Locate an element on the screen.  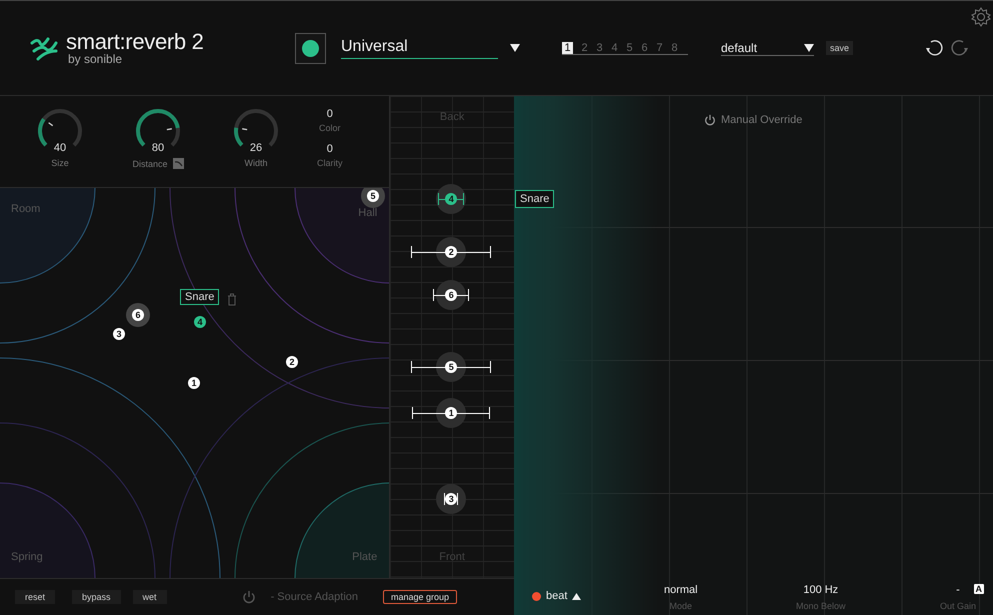
corner-label: Hall is located at coordinates (368, 213).